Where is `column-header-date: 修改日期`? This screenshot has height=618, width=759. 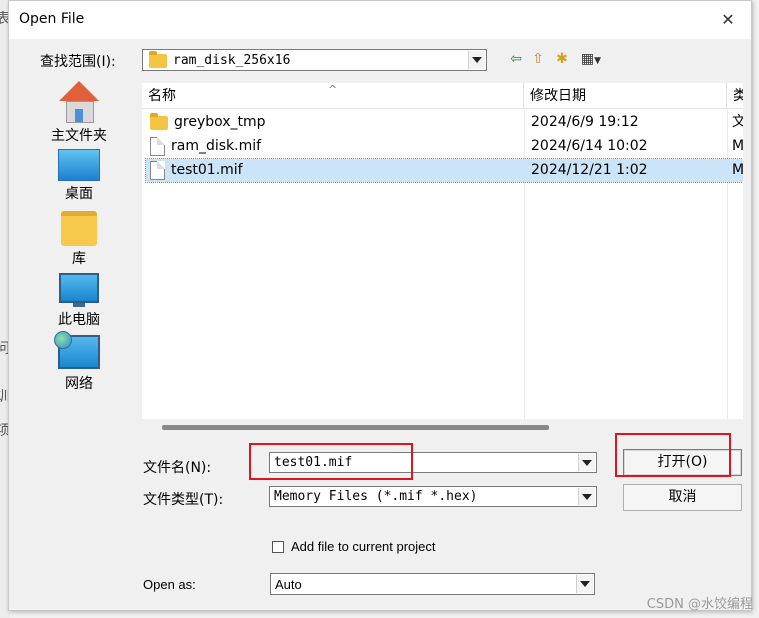 column-header-date: 修改日期 is located at coordinates (625, 95).